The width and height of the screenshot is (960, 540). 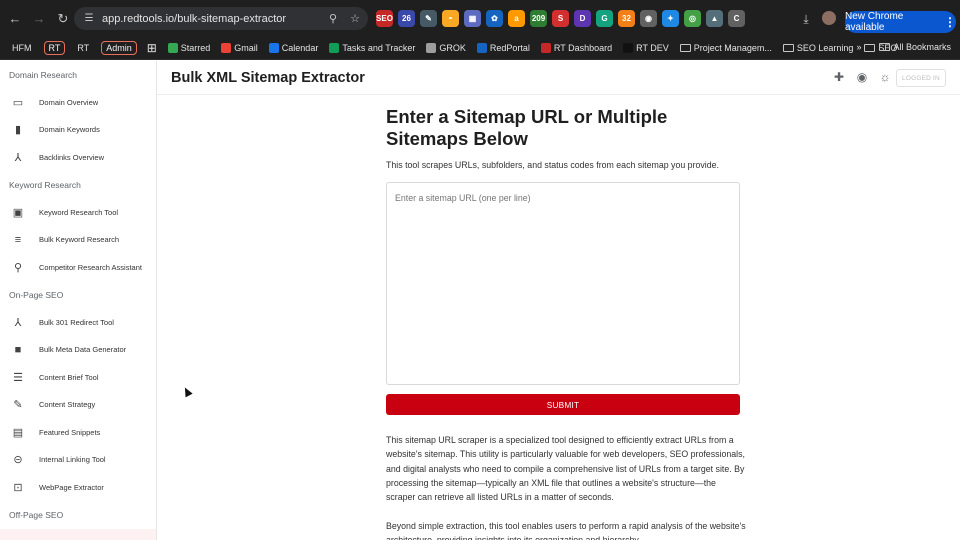 I want to click on sidebar-item: ▣ Keyword Research Tool, so click(x=78, y=213).